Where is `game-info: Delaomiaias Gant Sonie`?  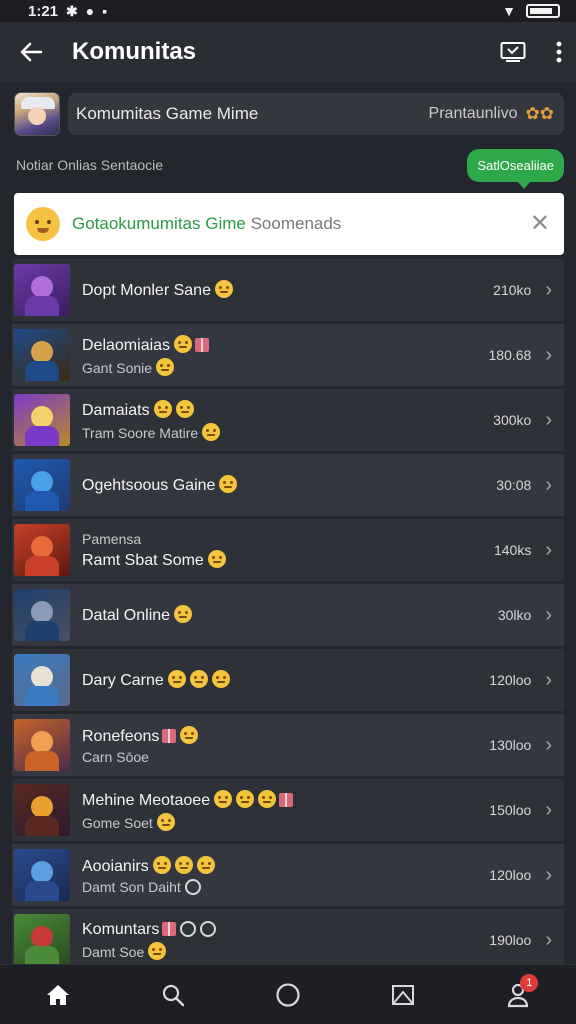
game-info: Delaomiaias Gant Sonie is located at coordinates (285, 355).